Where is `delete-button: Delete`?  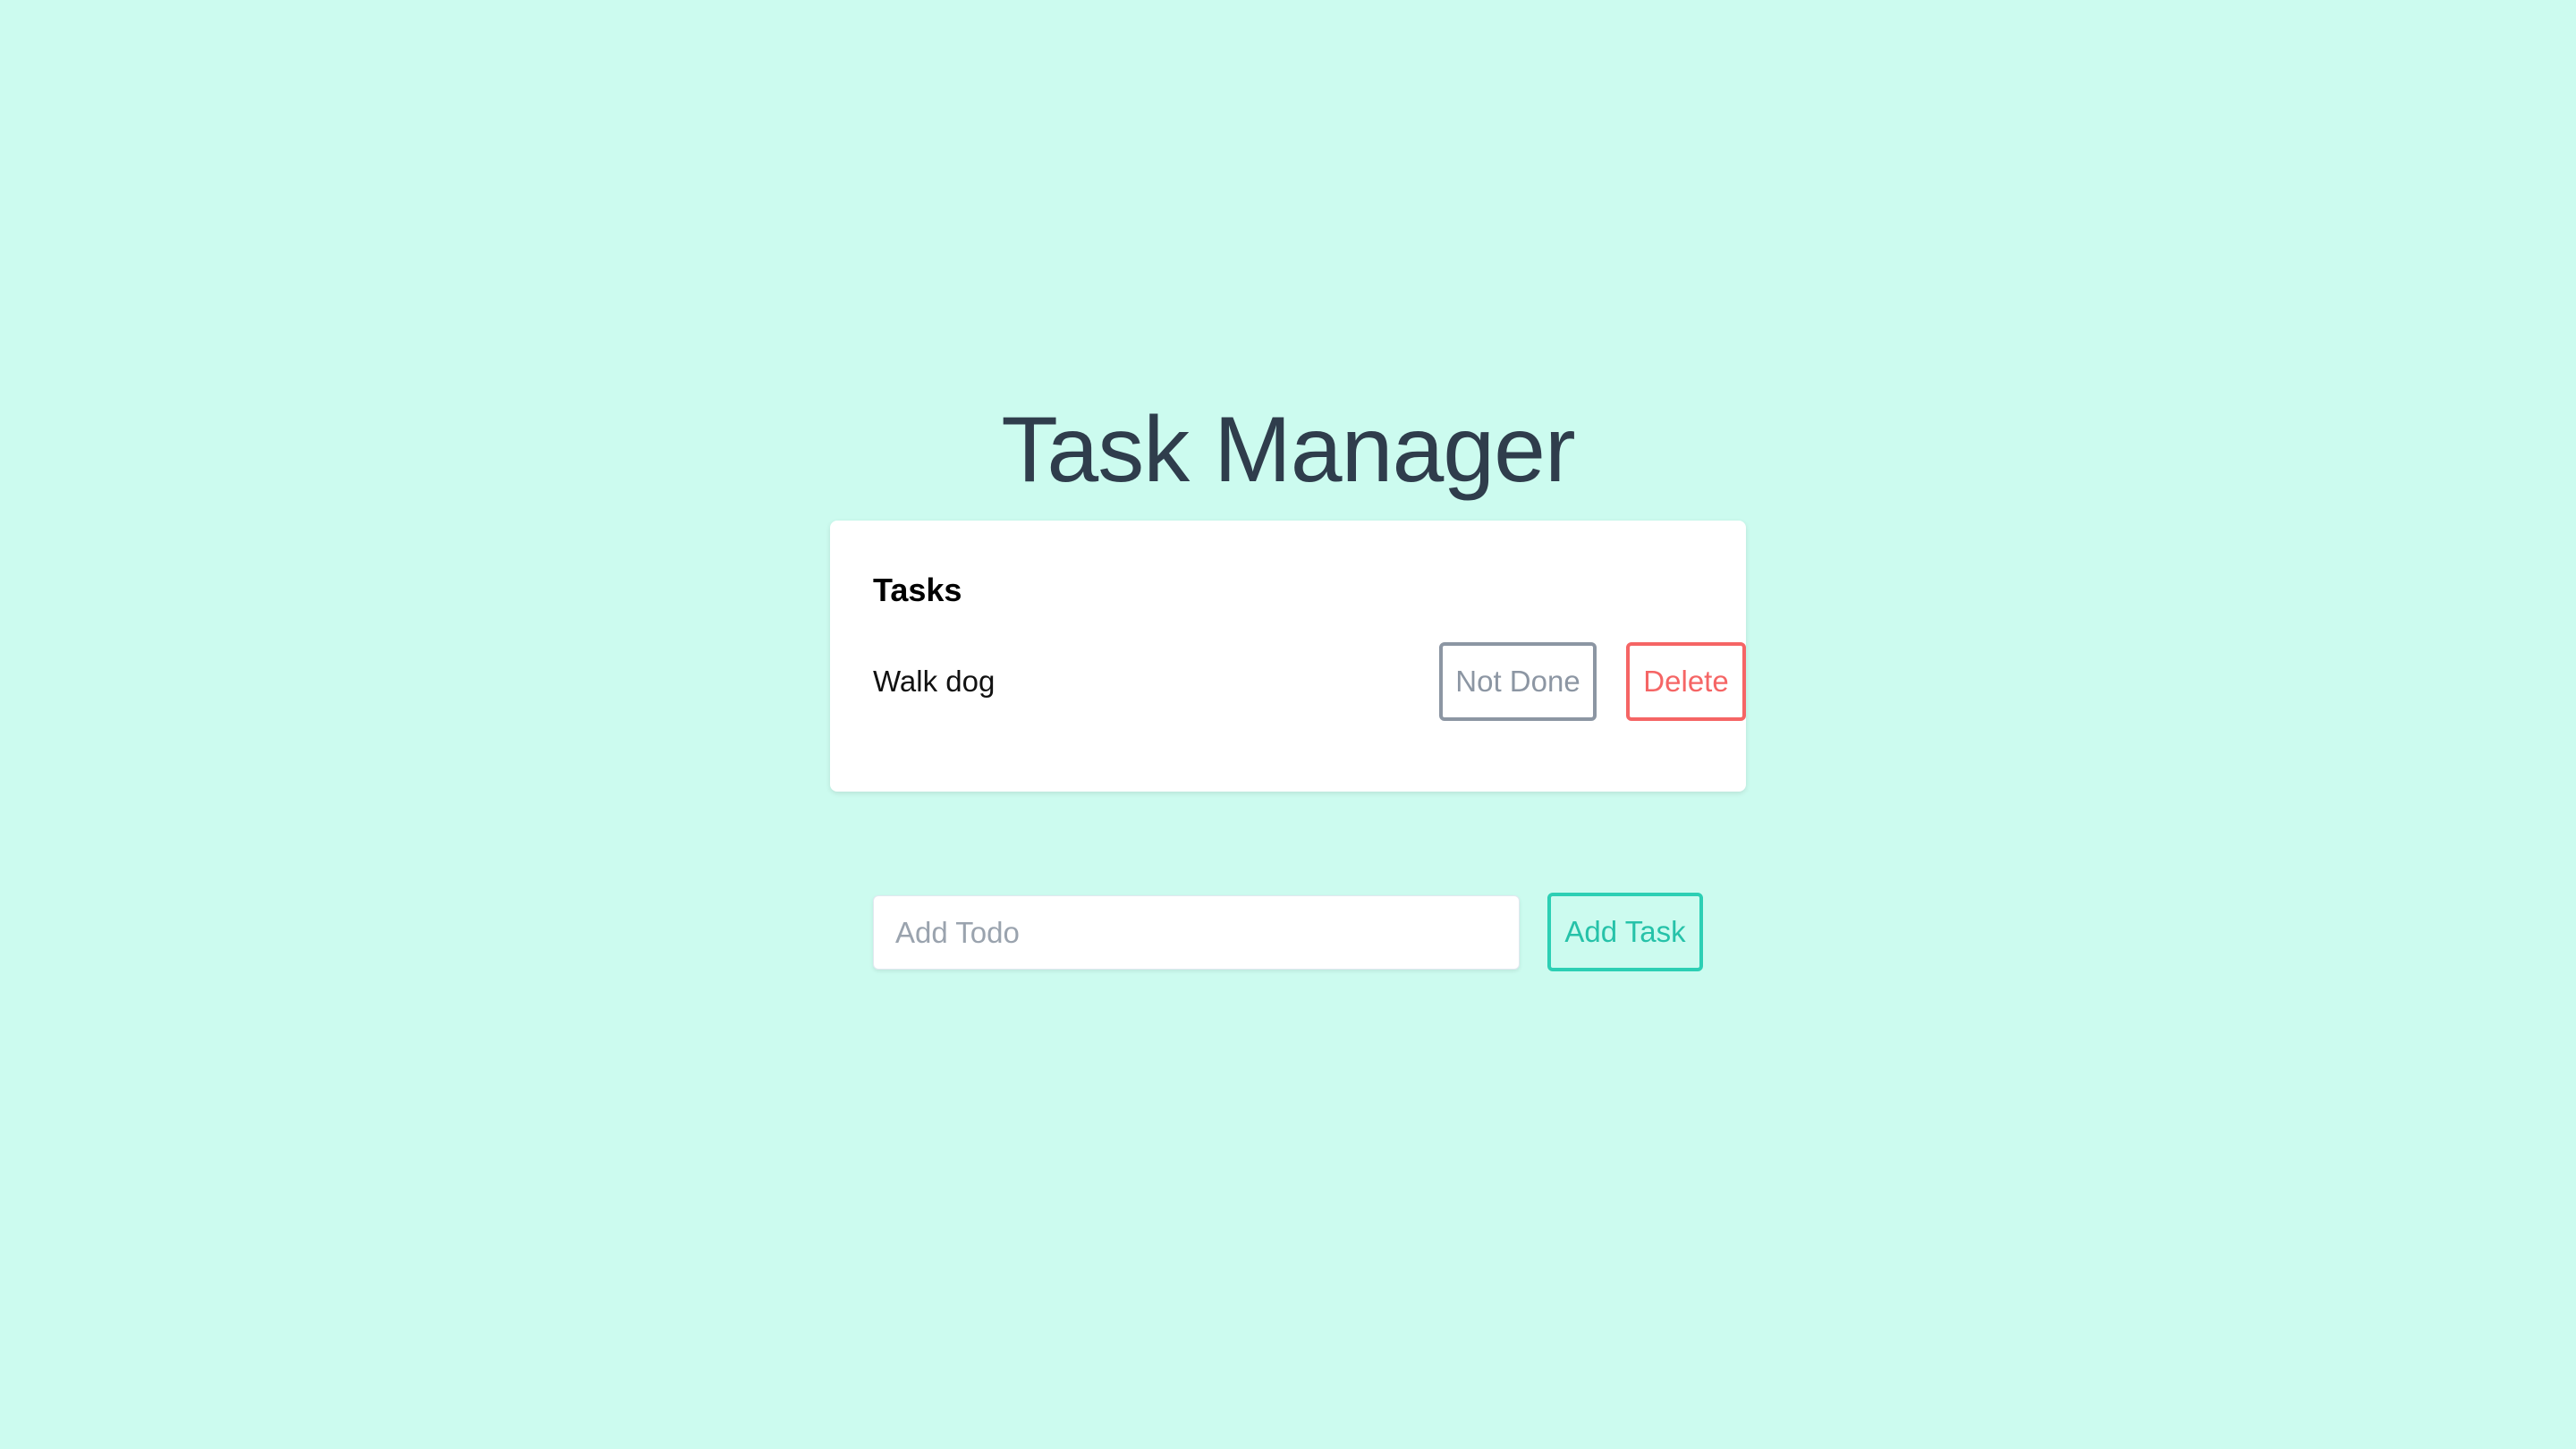 delete-button: Delete is located at coordinates (1686, 681).